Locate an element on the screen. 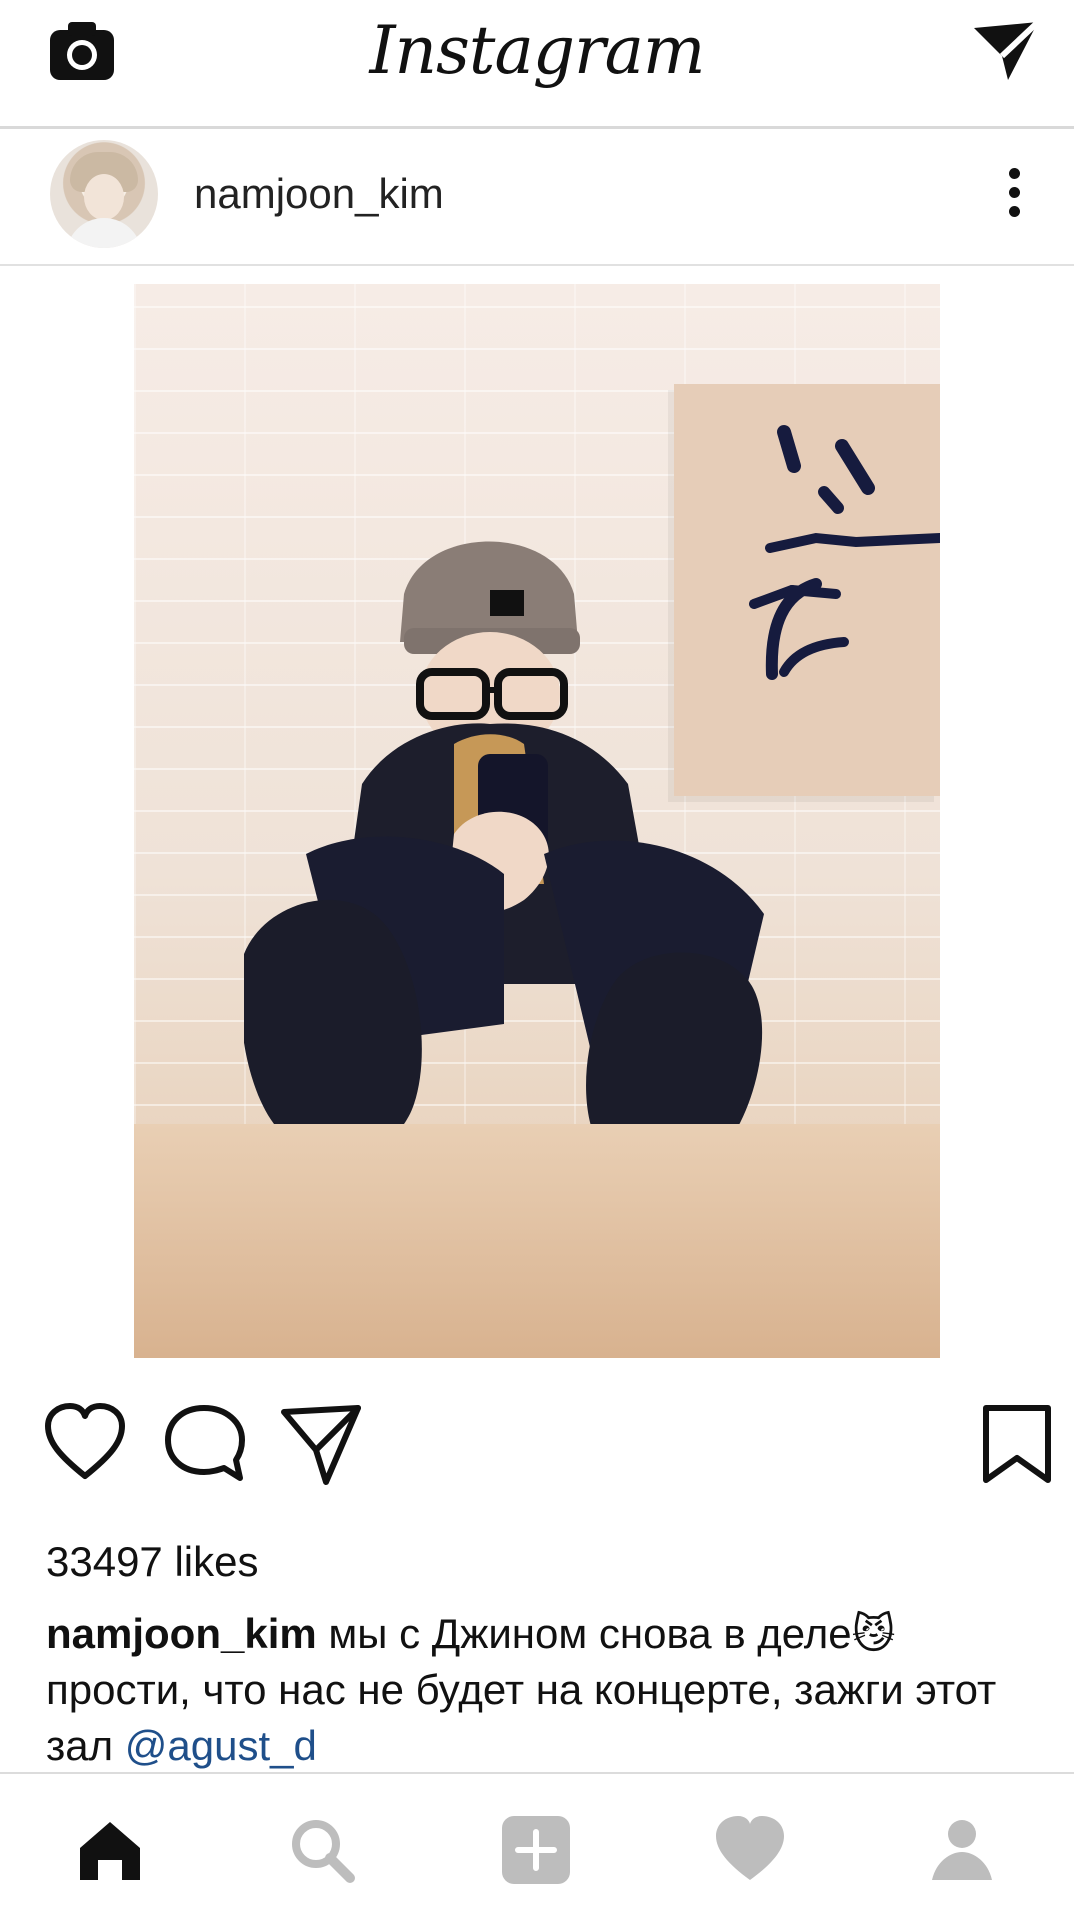 This screenshot has width=1074, height=1920. likes-count: 33497 likes is located at coordinates (152, 1562).